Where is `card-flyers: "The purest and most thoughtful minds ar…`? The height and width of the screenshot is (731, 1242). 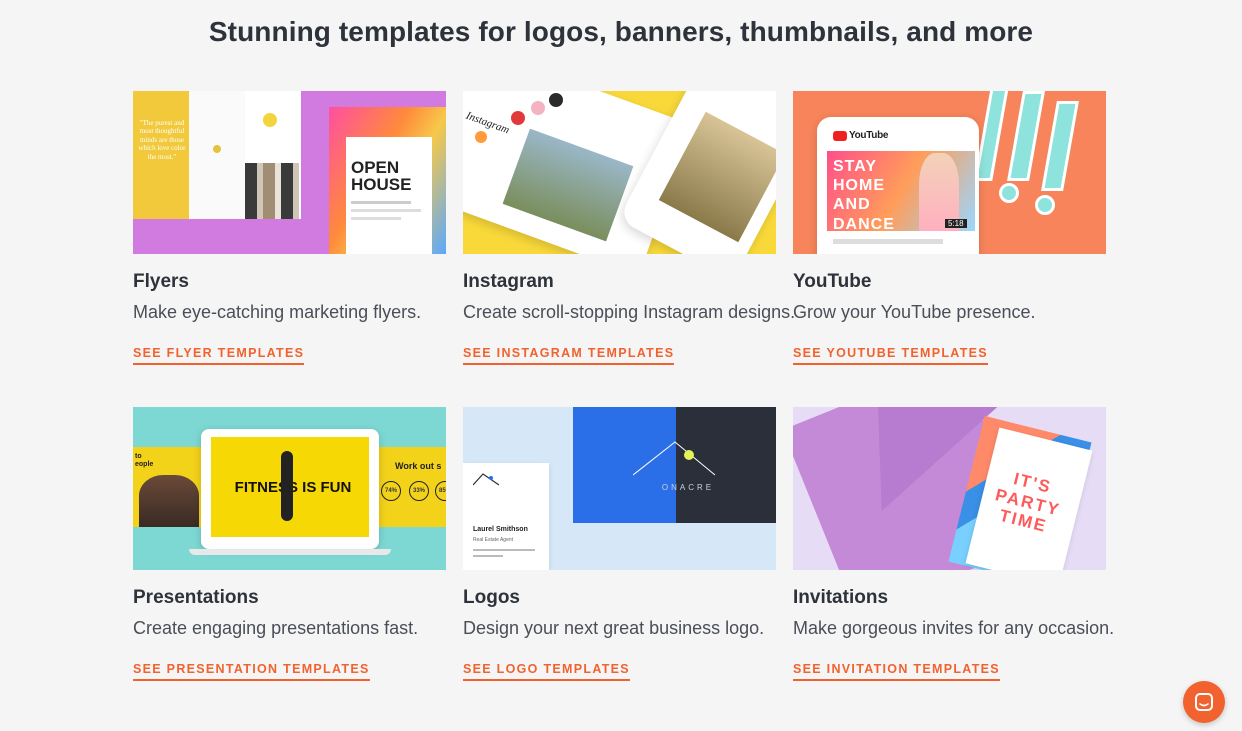
card-flyers: "The purest and most thoughtful minds ar… is located at coordinates (289, 228).